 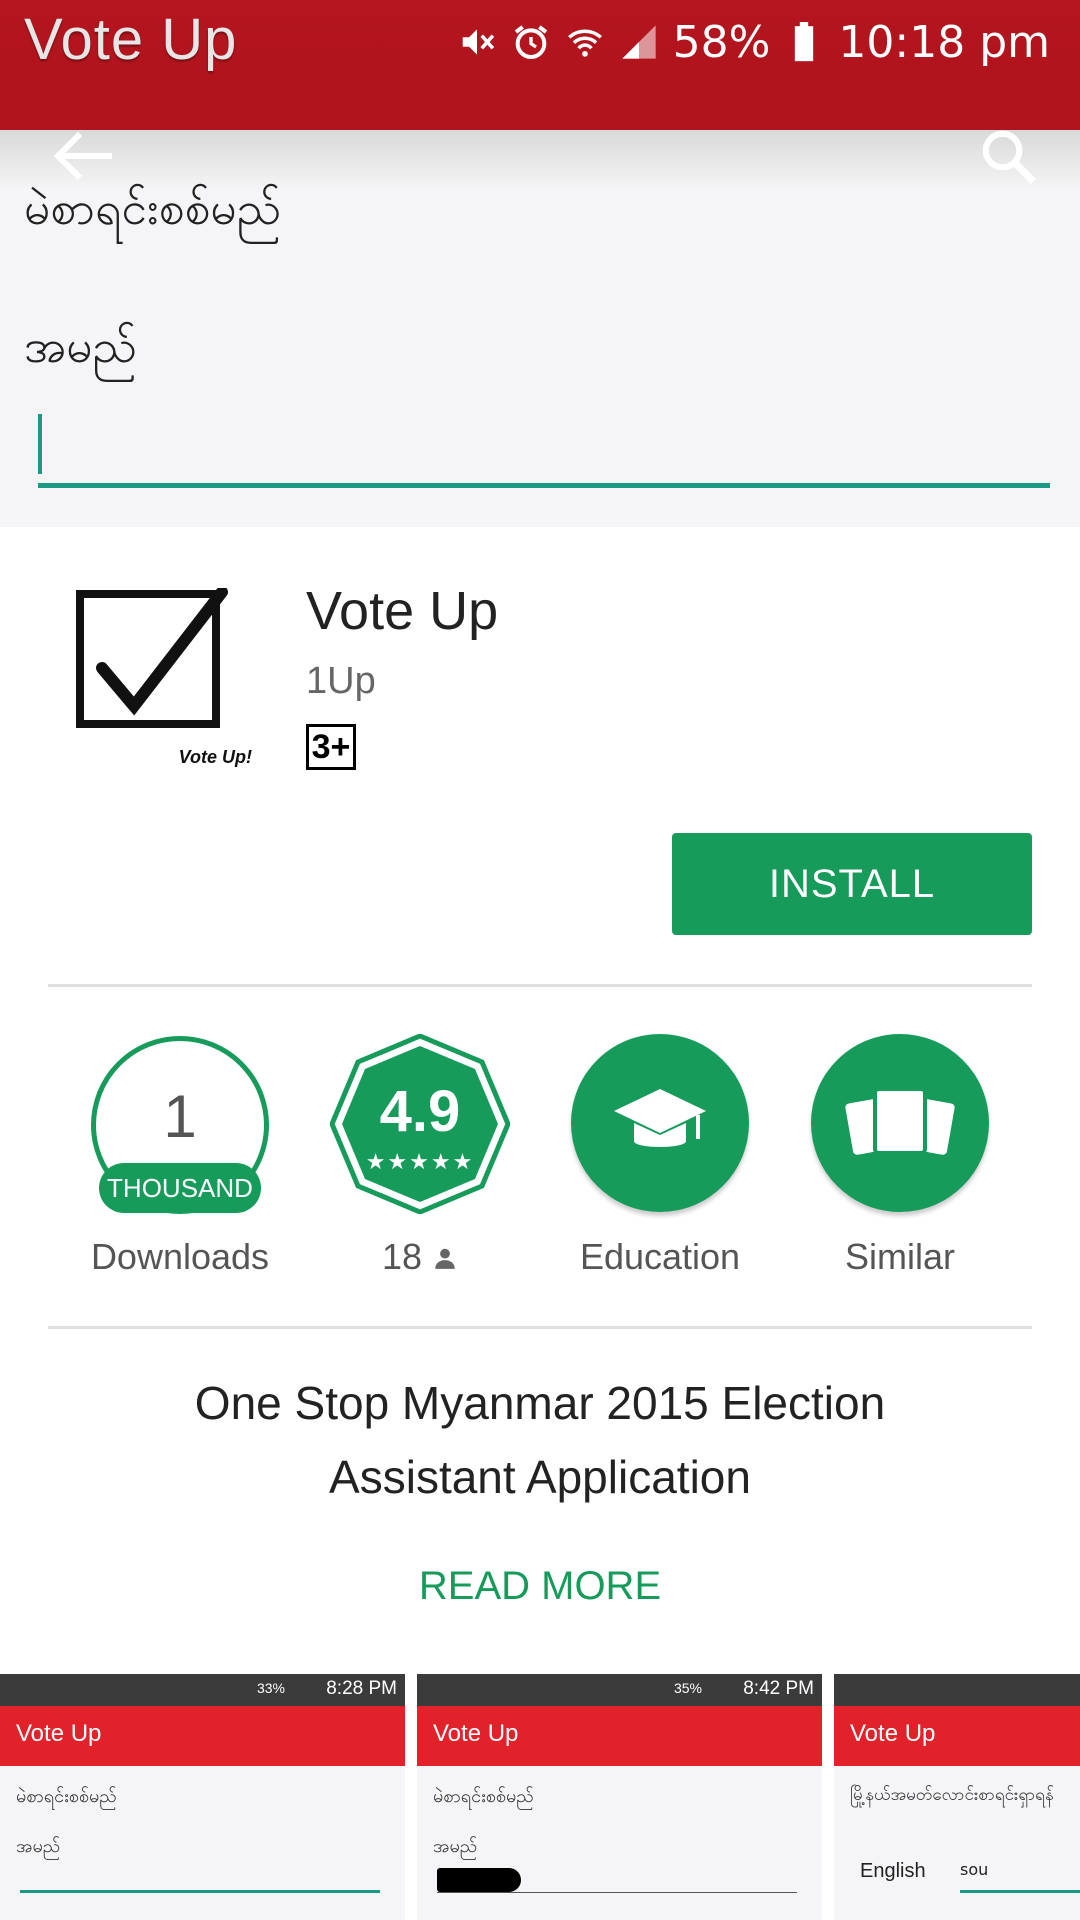 I want to click on cards-icon, so click(x=900, y=1123).